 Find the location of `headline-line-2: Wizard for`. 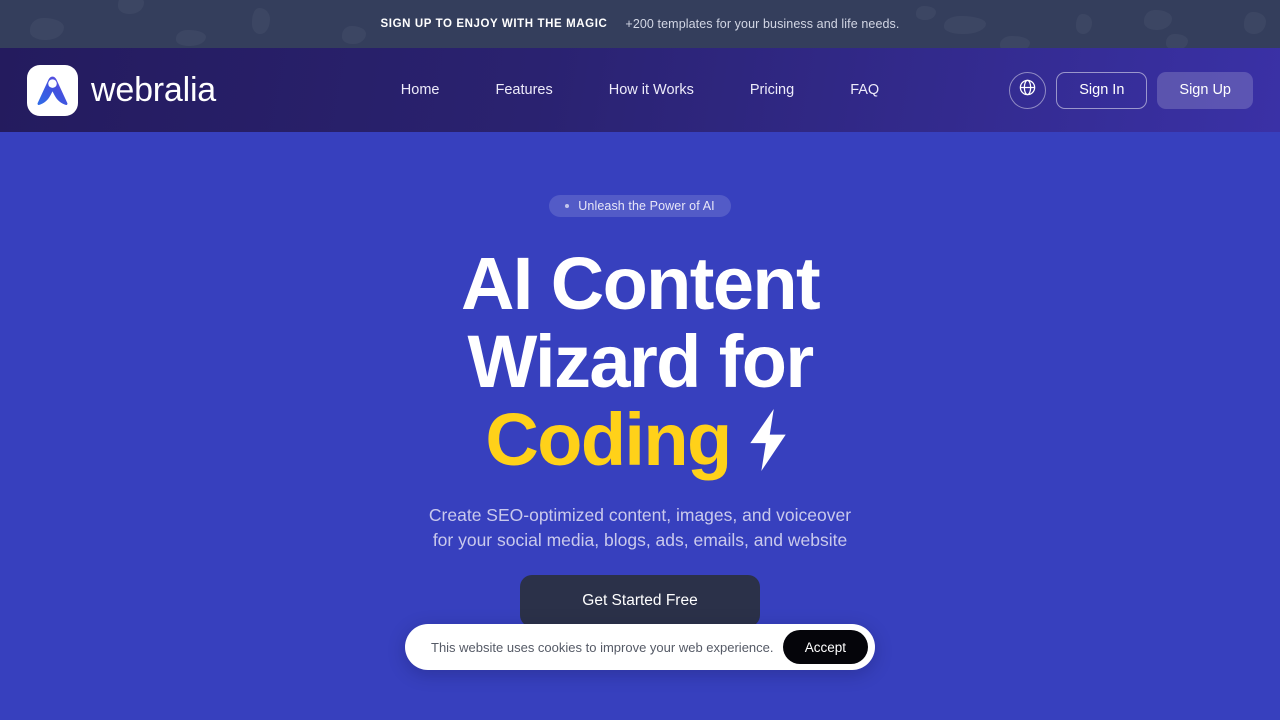

headline-line-2: Wizard for is located at coordinates (640, 361).